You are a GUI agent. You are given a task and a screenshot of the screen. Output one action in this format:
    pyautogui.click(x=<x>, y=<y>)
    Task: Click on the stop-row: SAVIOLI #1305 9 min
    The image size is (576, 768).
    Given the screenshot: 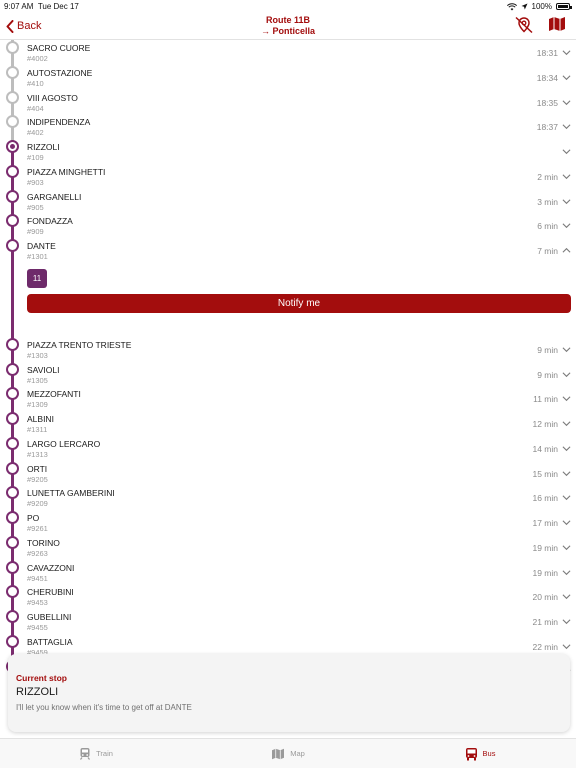 What is the action you would take?
    pyautogui.click(x=288, y=374)
    